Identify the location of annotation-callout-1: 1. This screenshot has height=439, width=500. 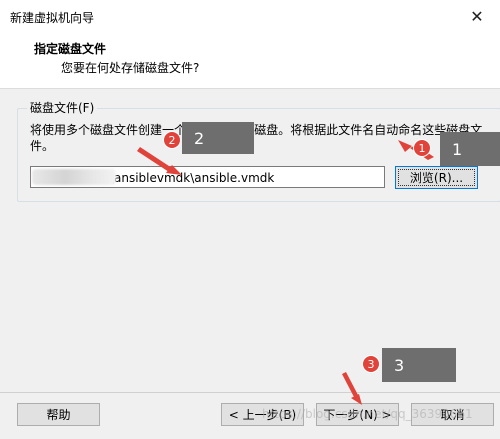
(470, 149).